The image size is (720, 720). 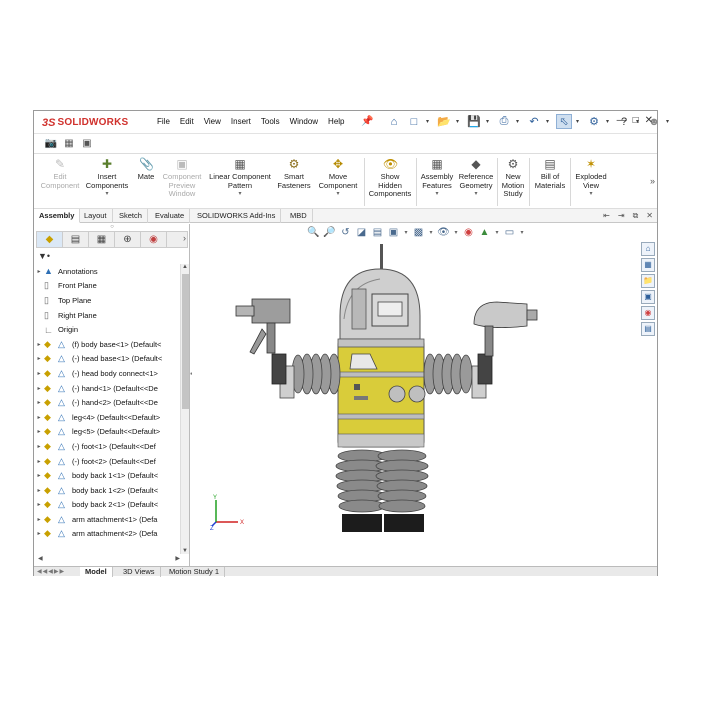 What do you see at coordinates (652, 181) in the screenshot?
I see `more-commands-icon: »` at bounding box center [652, 181].